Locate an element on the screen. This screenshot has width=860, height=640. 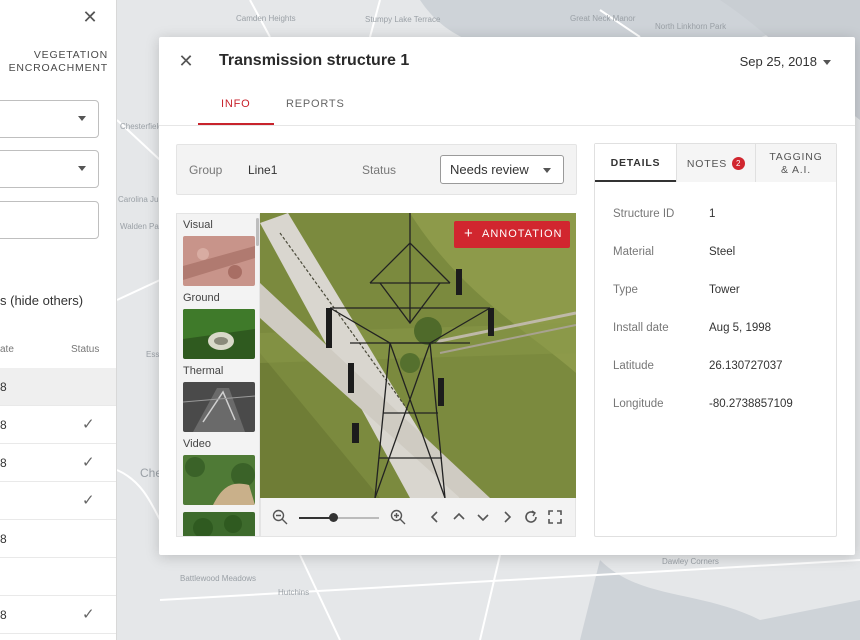
thumbnail-scrollbar is located at coordinates (257, 232).